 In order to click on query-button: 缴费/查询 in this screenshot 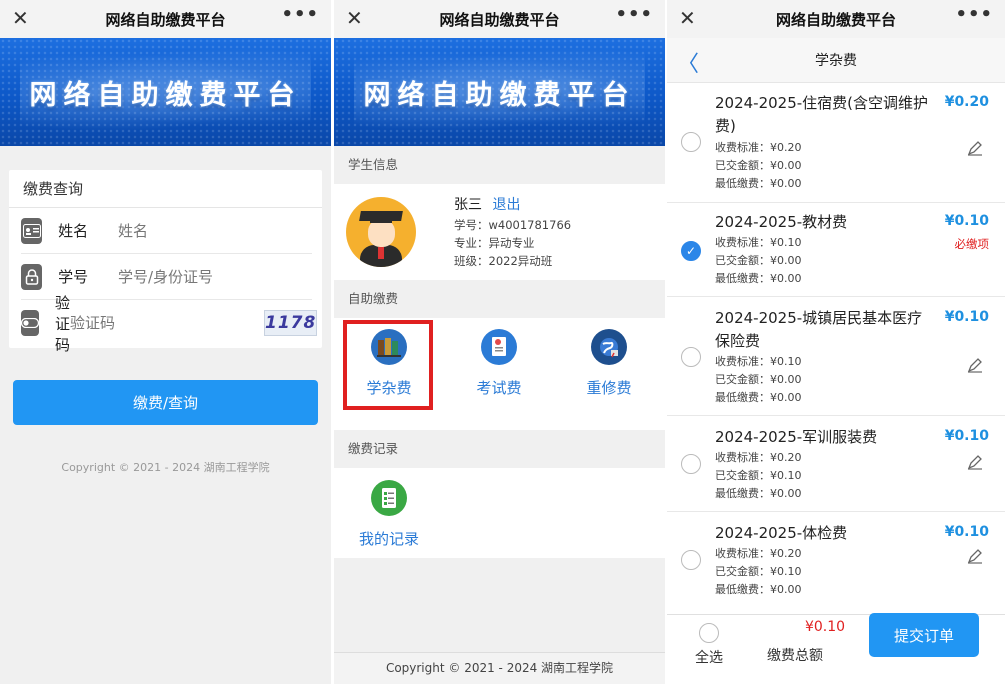, I will do `click(165, 402)`.